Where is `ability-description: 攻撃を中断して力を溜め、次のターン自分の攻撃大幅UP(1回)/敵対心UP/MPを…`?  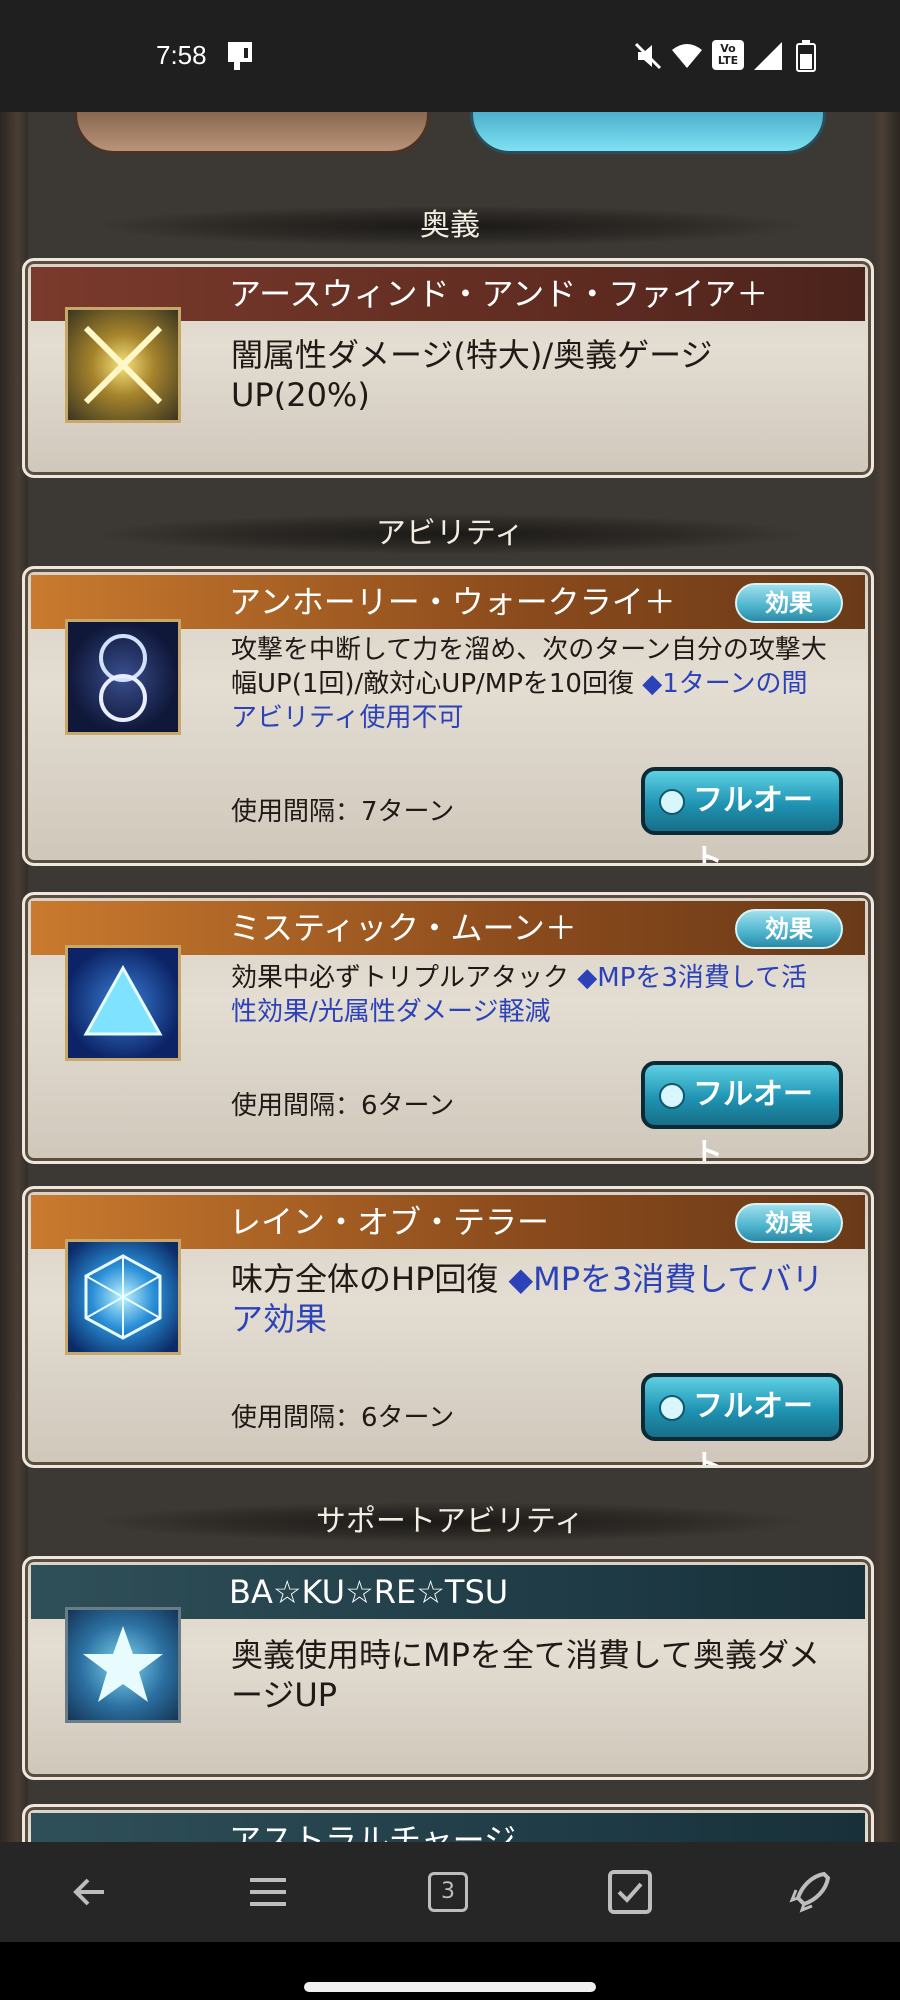
ability-description: 攻撃を中断して力を溜め、次のターン自分の攻撃大幅UP(1回)/敵対心UP/MPを… is located at coordinates (531, 684).